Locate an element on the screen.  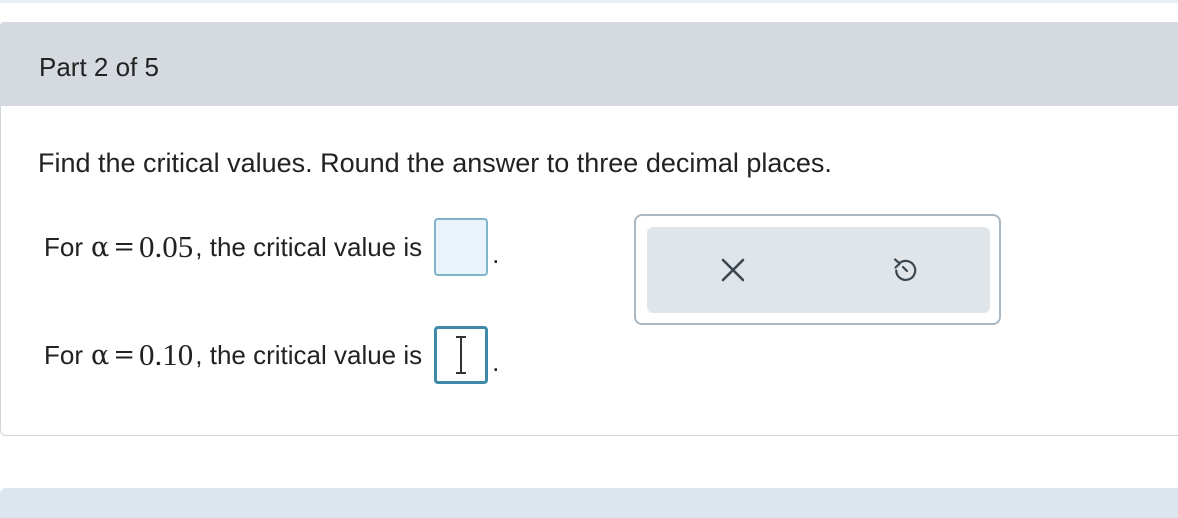
text-cursor-icon is located at coordinates (461, 355).